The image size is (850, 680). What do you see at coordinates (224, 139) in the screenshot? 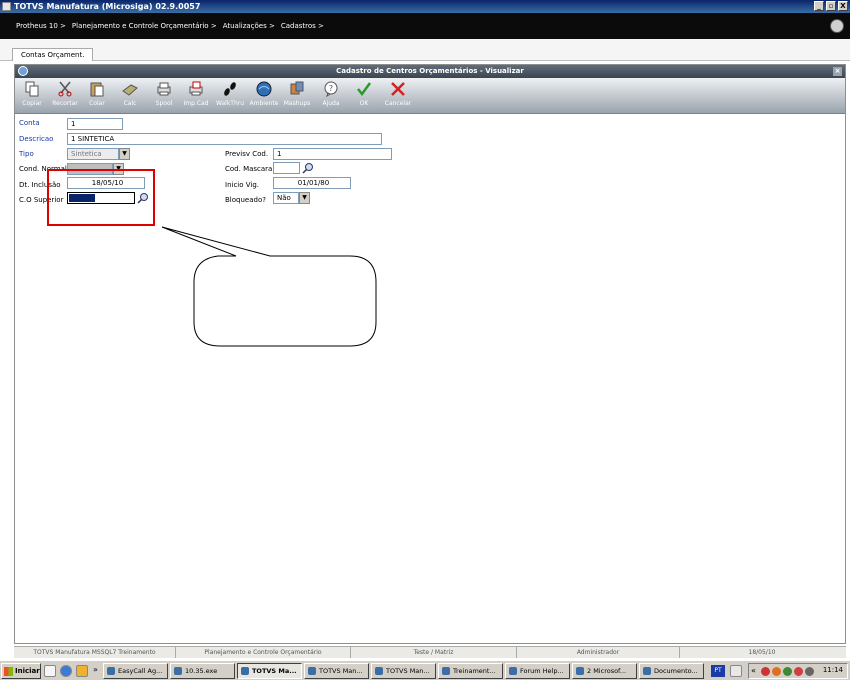
I see `descricao-field: 1 SINTETICA` at bounding box center [224, 139].